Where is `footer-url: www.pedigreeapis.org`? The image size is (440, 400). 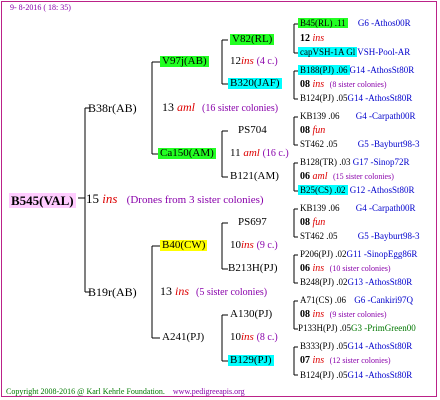 footer-url: www.pedigreeapis.org is located at coordinates (209, 391).